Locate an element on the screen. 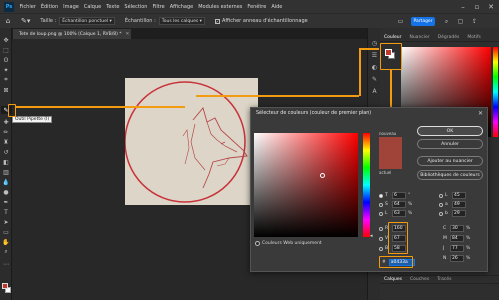  add-to-swatches-button: Ajouter au nuancier is located at coordinates (450, 161).